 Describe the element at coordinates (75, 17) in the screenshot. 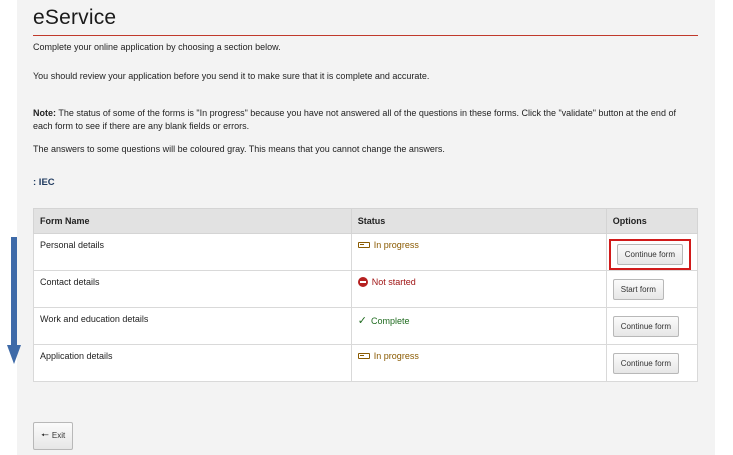

I see `page-title: eService` at that location.